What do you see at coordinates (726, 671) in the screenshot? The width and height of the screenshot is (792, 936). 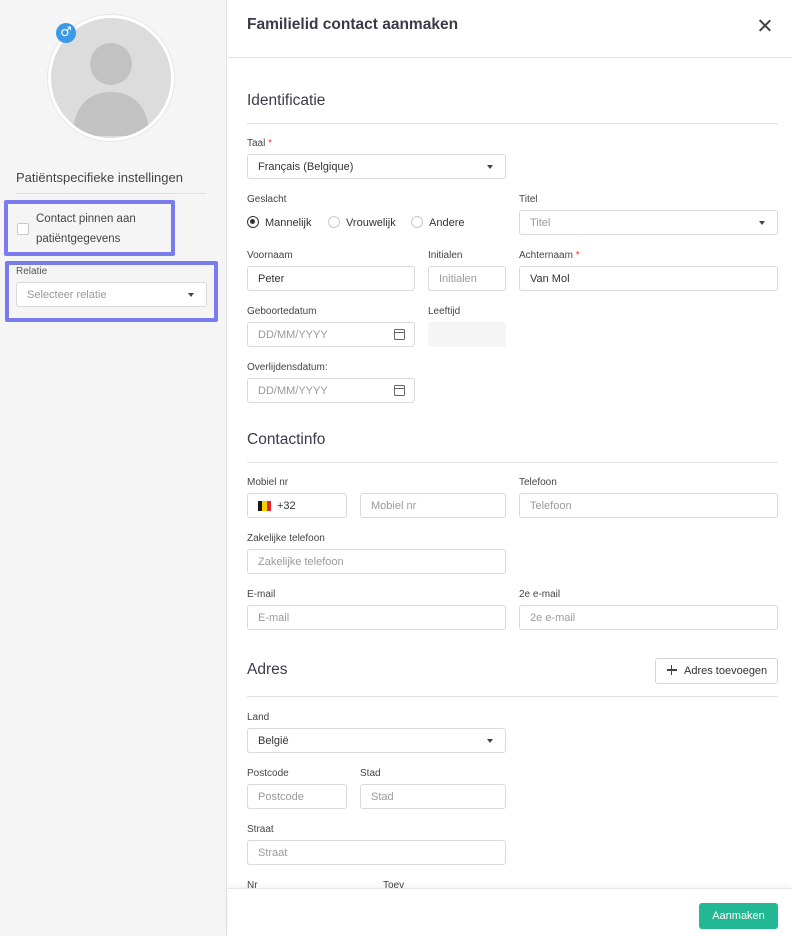 I see `add-address-label: Adres toevoegen` at bounding box center [726, 671].